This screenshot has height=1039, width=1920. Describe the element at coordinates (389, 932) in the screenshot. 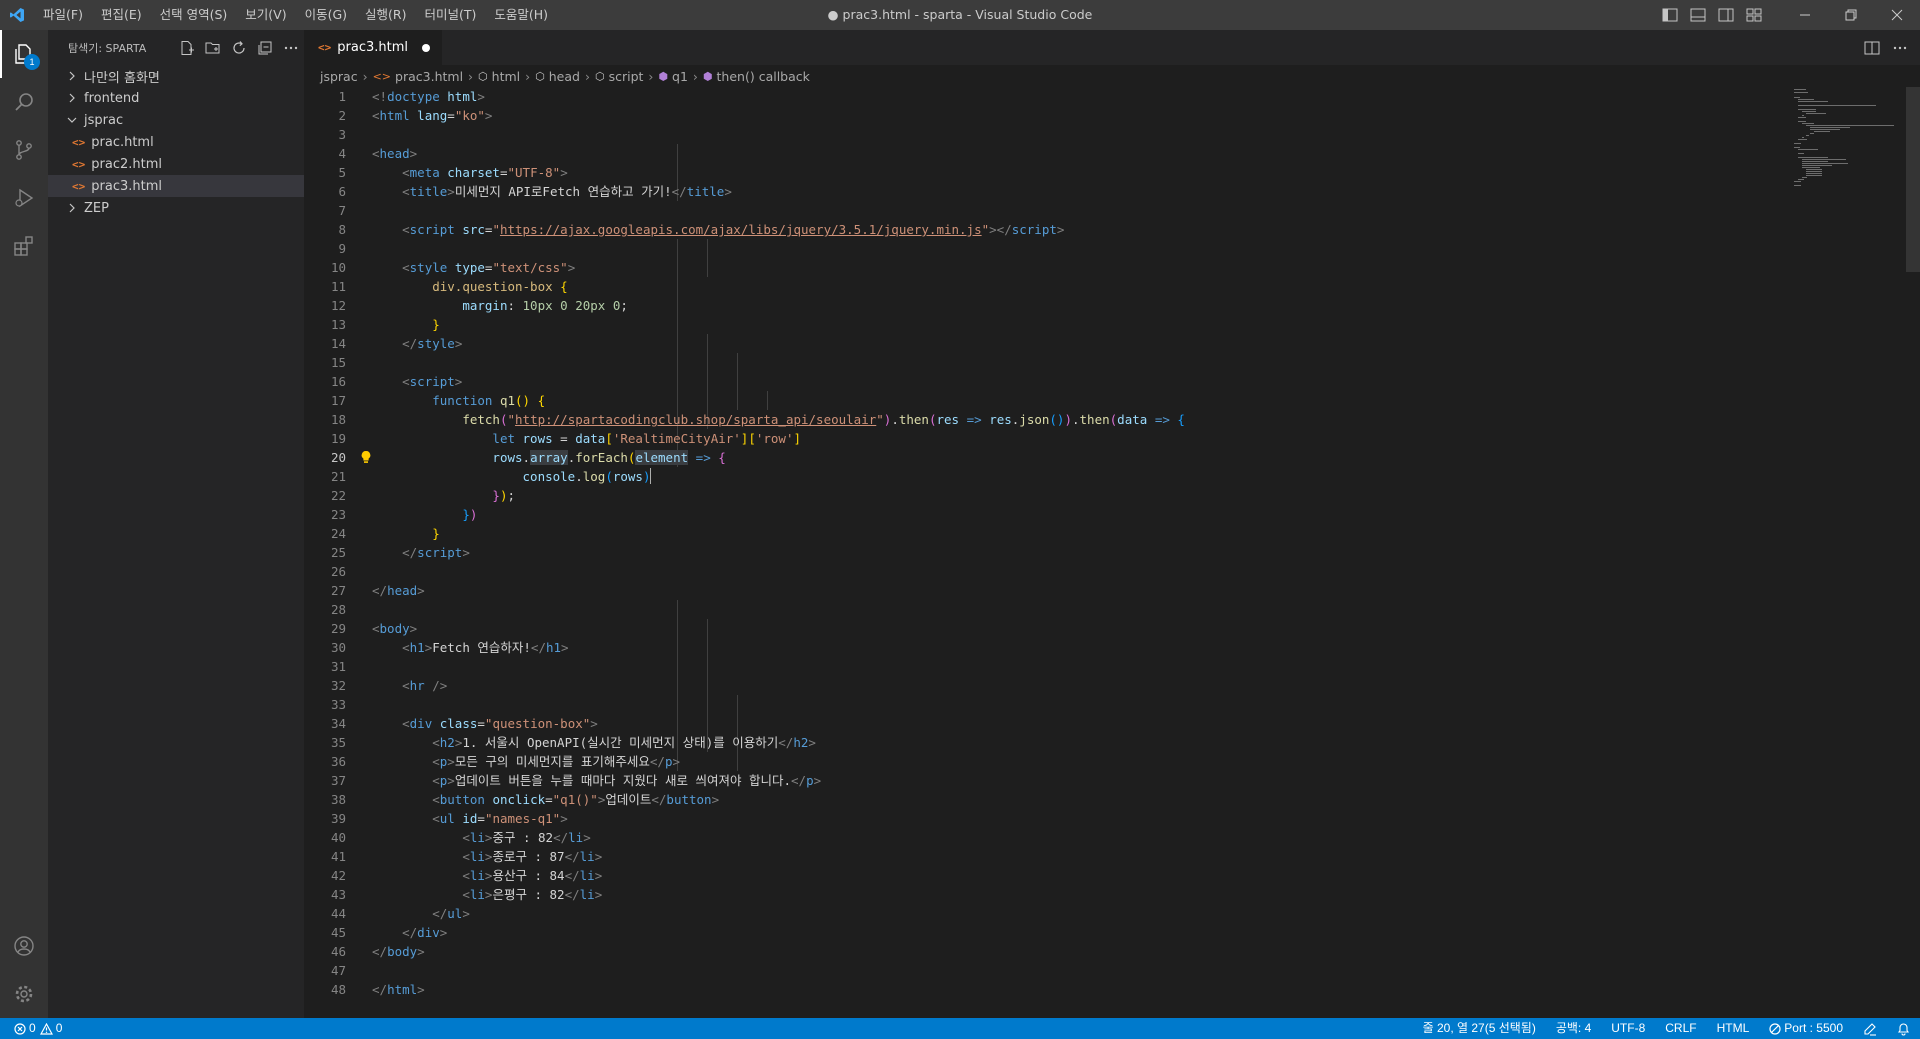

I see `code-line: 45 </div>` at that location.